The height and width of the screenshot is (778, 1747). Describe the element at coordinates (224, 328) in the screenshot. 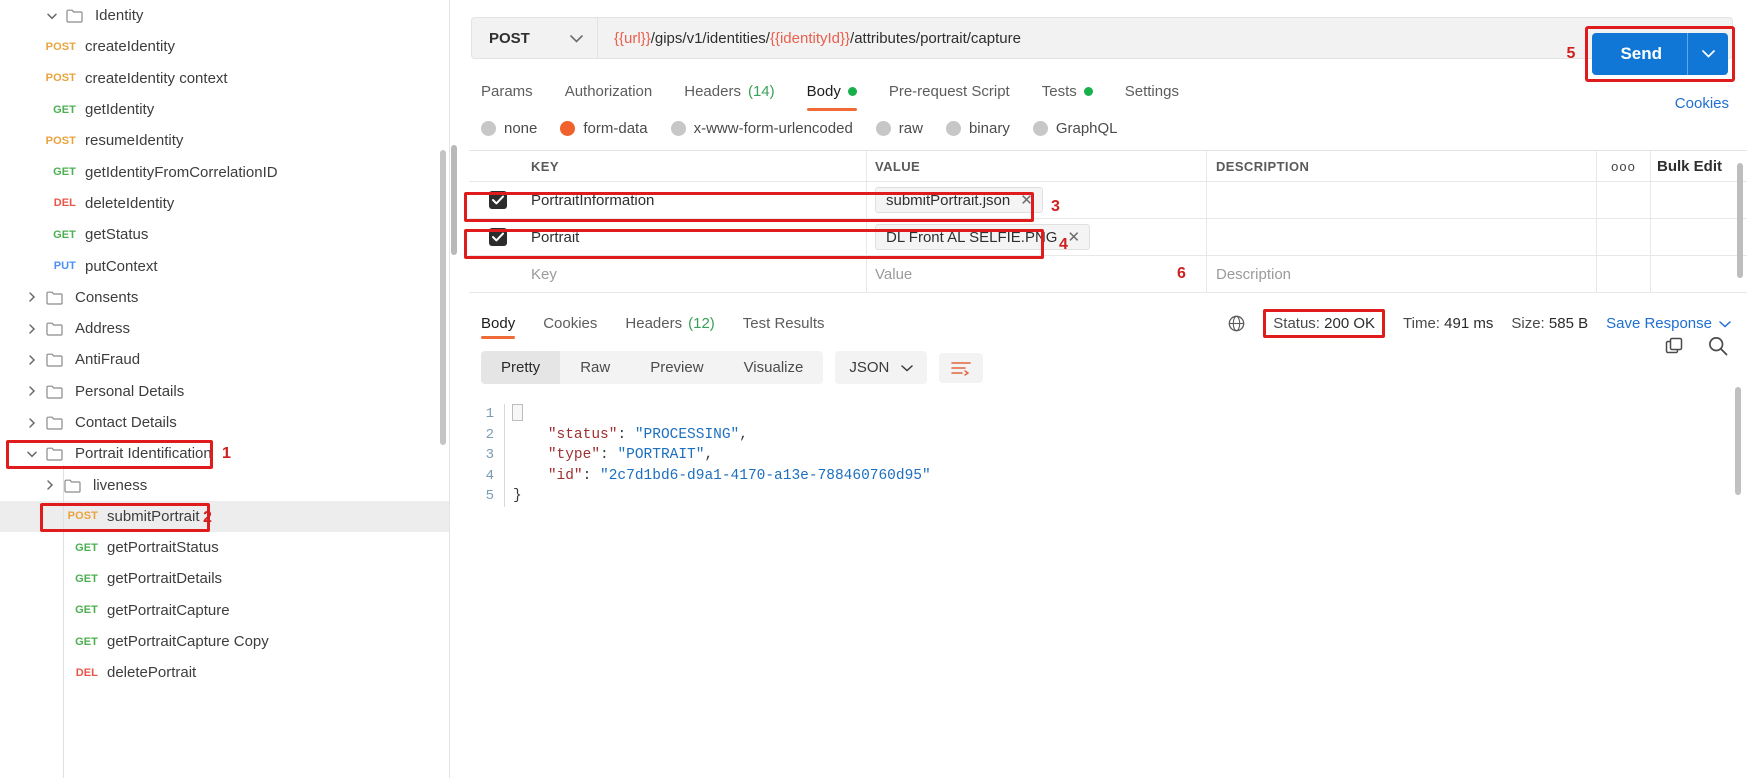

I see `sidebar-folder-address: Address` at that location.